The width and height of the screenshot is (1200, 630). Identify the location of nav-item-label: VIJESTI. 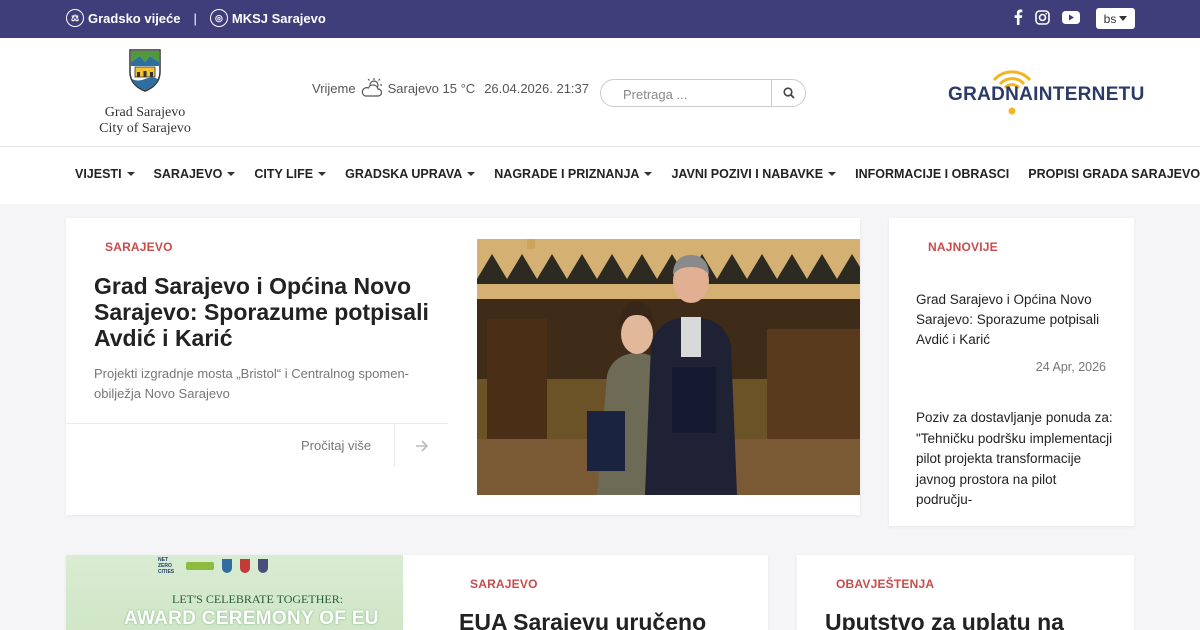
(98, 174).